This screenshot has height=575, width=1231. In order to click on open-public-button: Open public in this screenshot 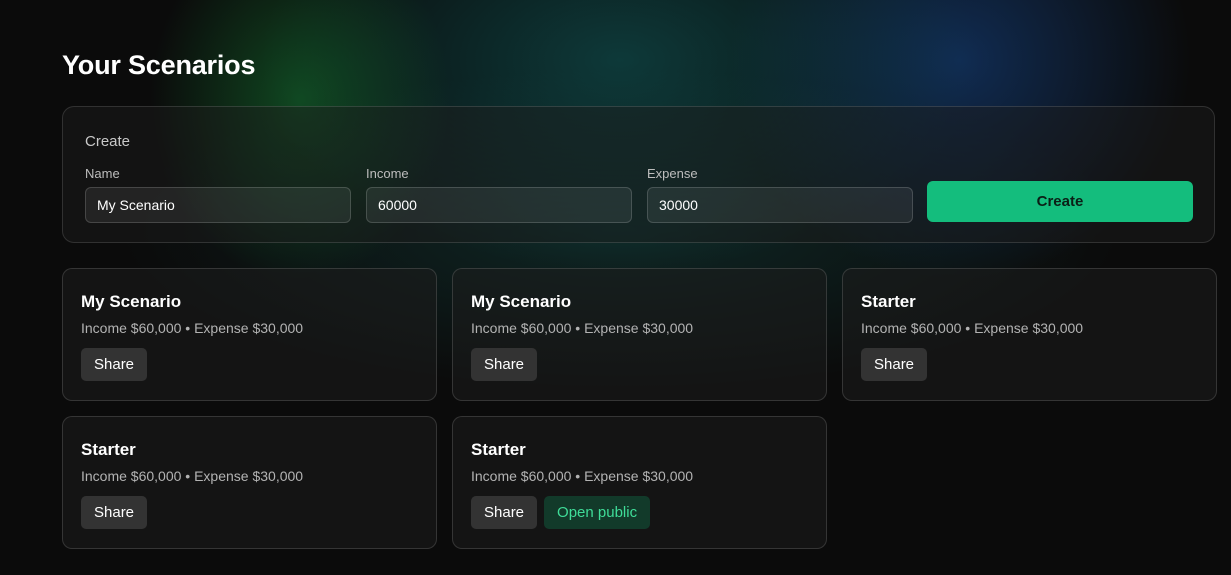, I will do `click(597, 512)`.